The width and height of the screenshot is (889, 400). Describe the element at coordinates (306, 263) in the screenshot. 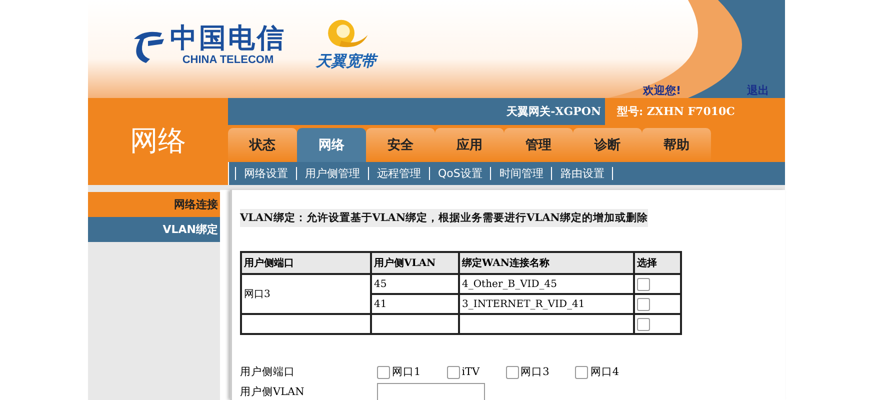

I see `column-header: 用户侧端口` at that location.